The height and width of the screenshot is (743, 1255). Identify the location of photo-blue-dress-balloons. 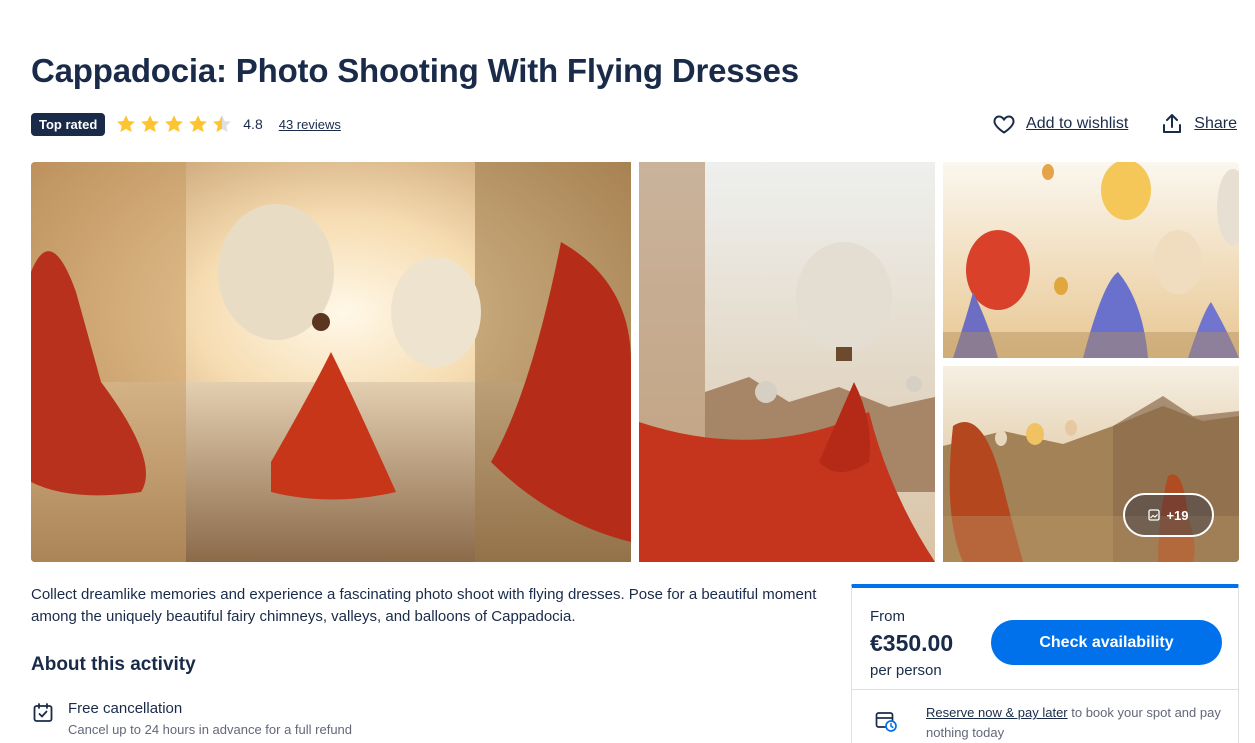
(1091, 260).